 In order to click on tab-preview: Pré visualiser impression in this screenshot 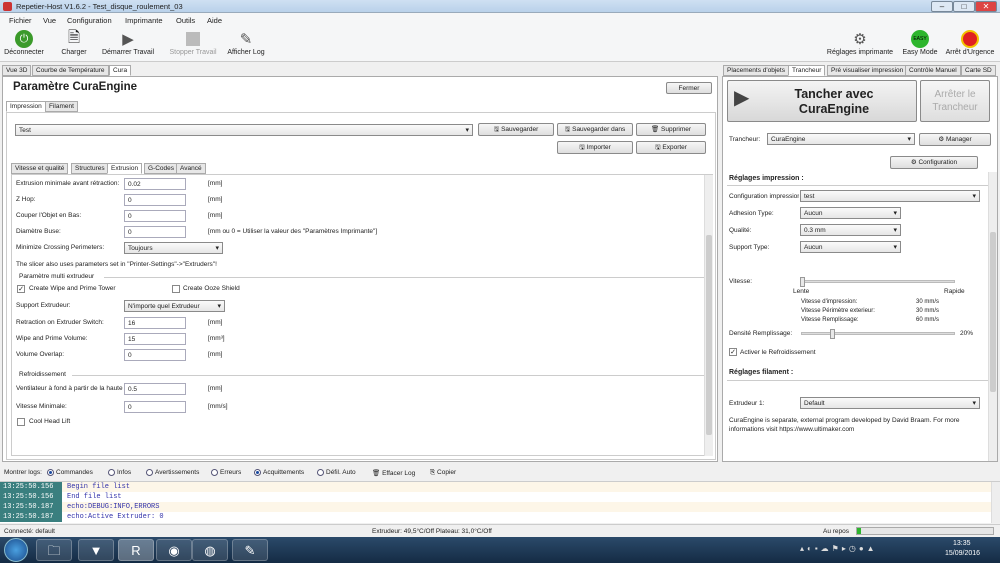, I will do `click(867, 70)`.